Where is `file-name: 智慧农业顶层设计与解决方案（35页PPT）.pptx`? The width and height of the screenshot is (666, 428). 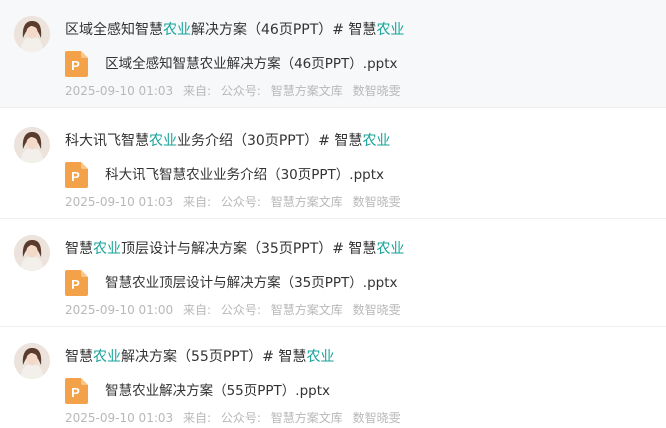 file-name: 智慧农业顶层设计与解决方案（35页PPT）.pptx is located at coordinates (251, 283).